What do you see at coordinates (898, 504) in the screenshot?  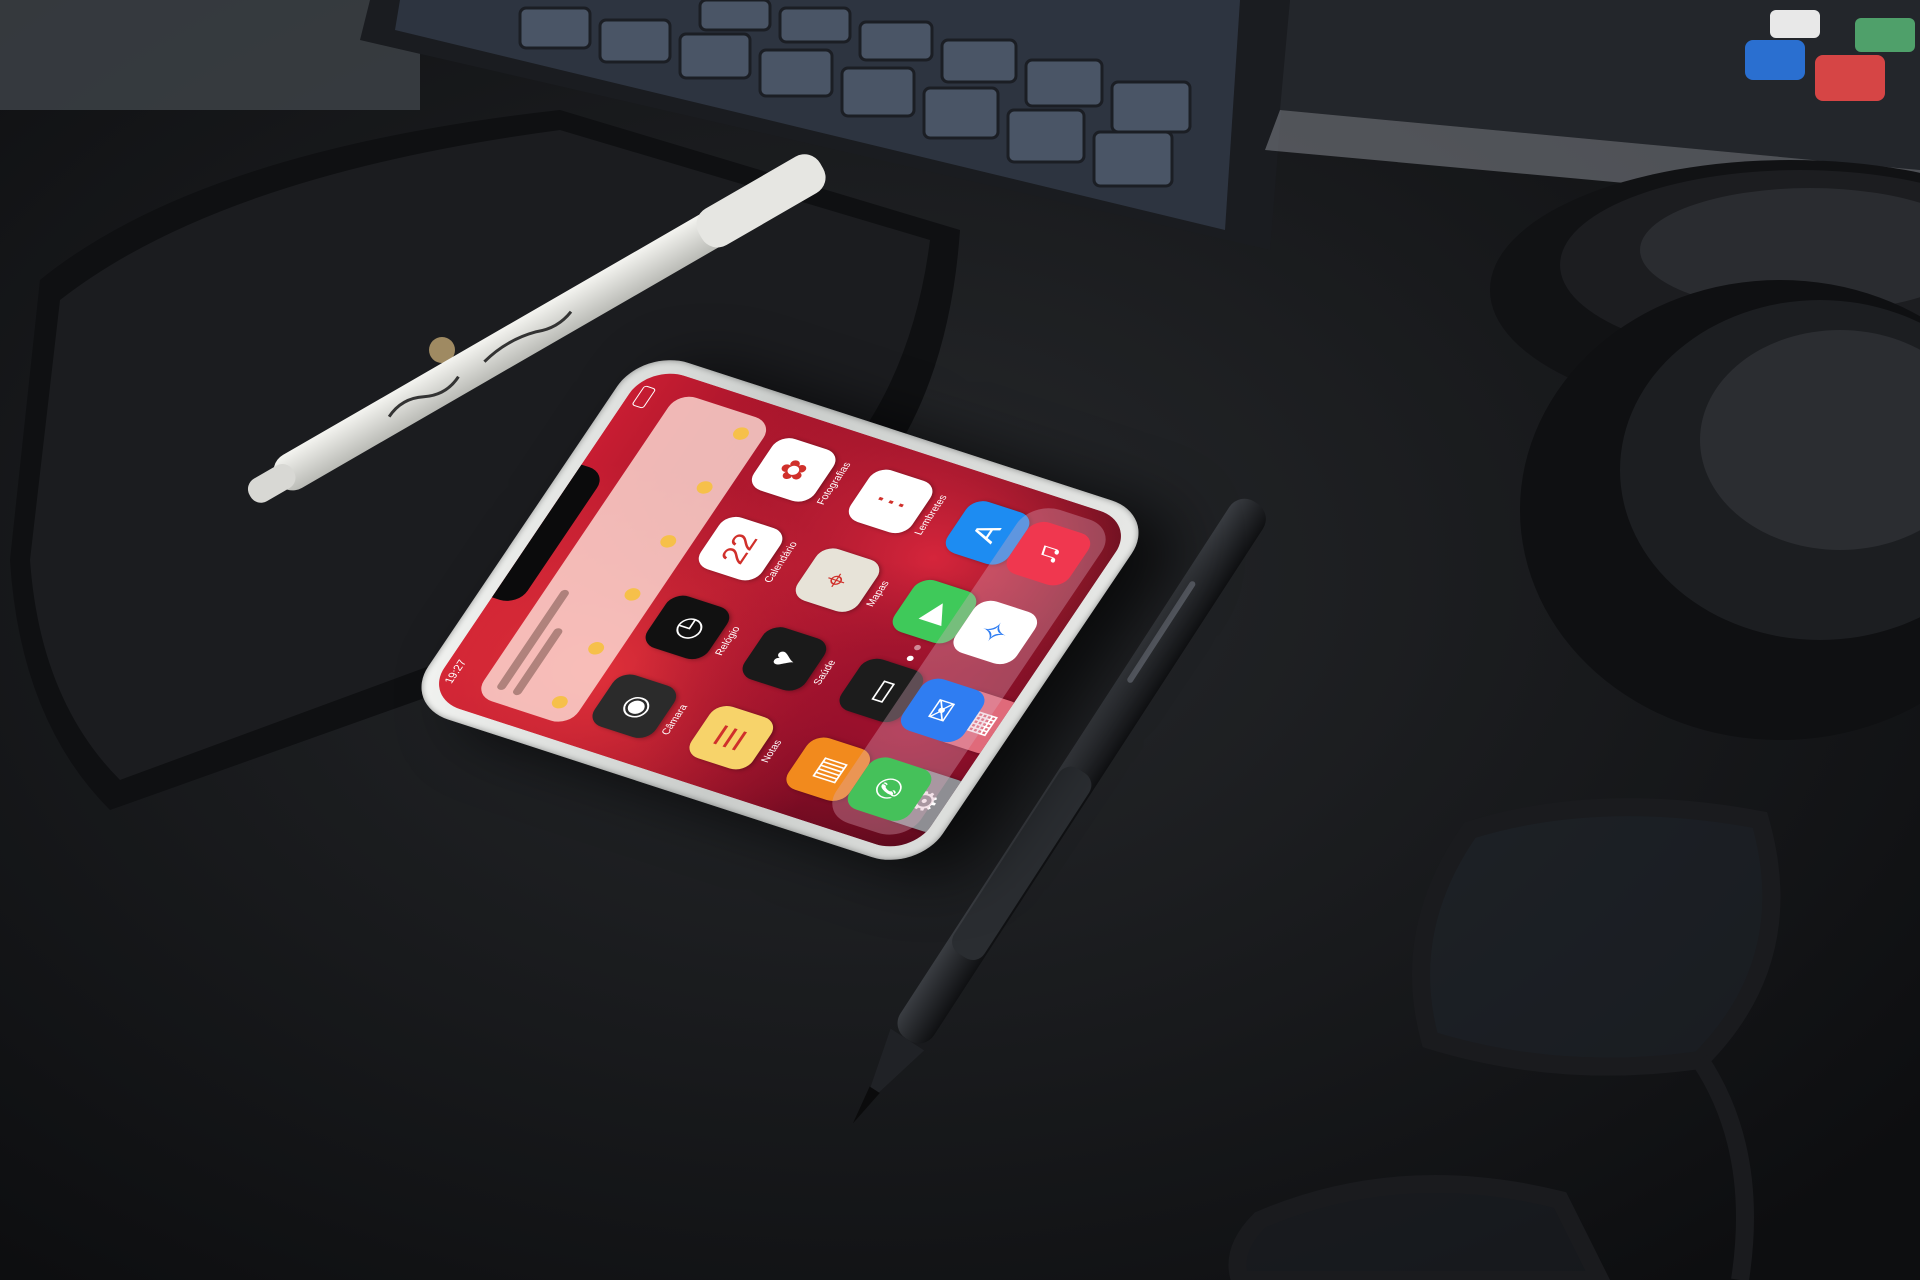 I see `app-reminders: ⋮ Lembretes` at bounding box center [898, 504].